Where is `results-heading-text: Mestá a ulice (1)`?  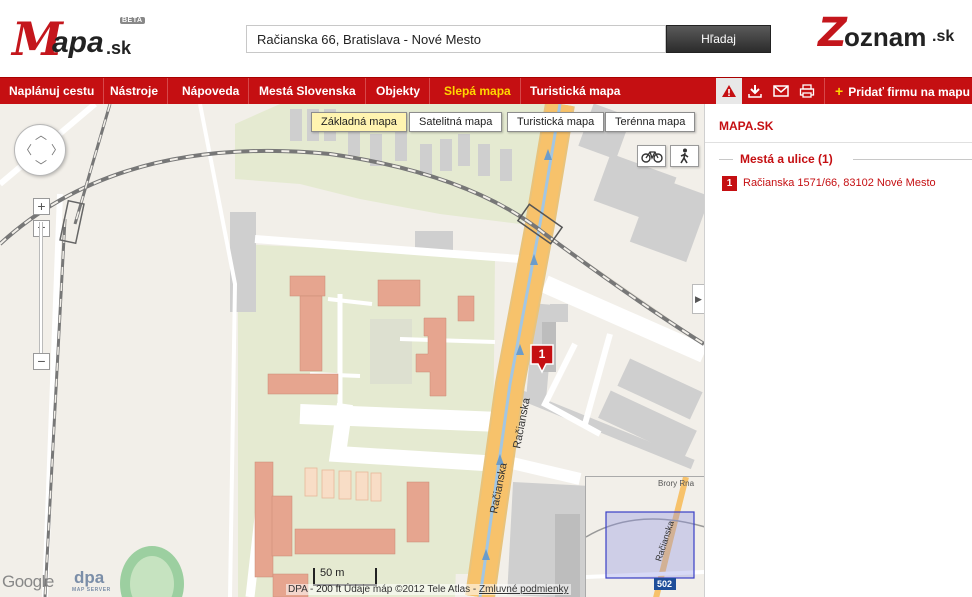 results-heading-text: Mestá a ulice (1) is located at coordinates (786, 159).